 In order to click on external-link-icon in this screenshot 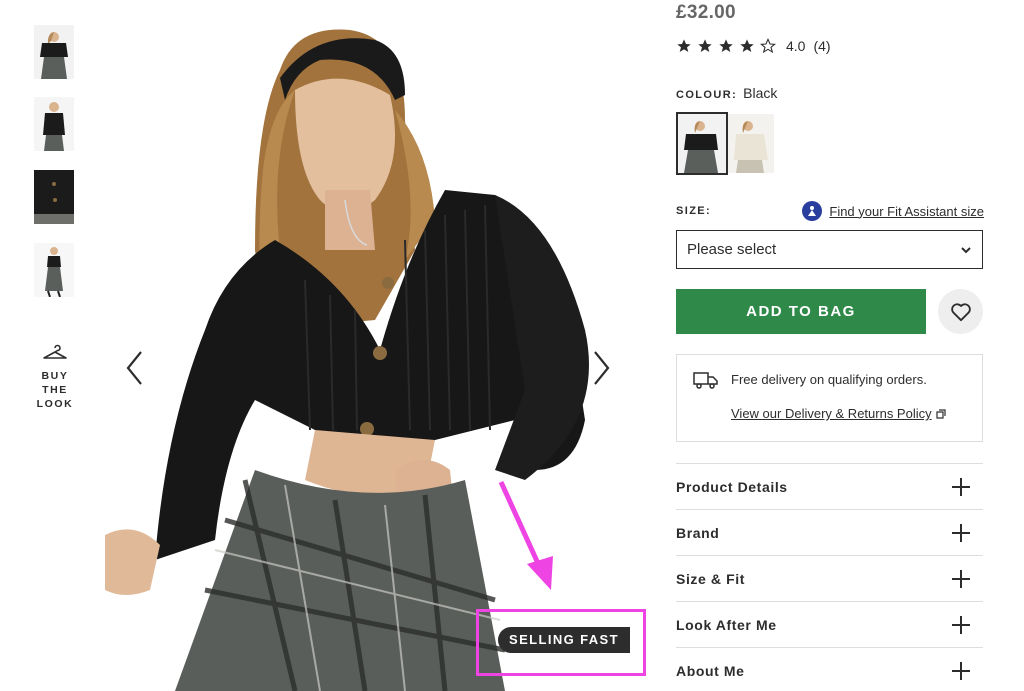, I will do `click(941, 413)`.